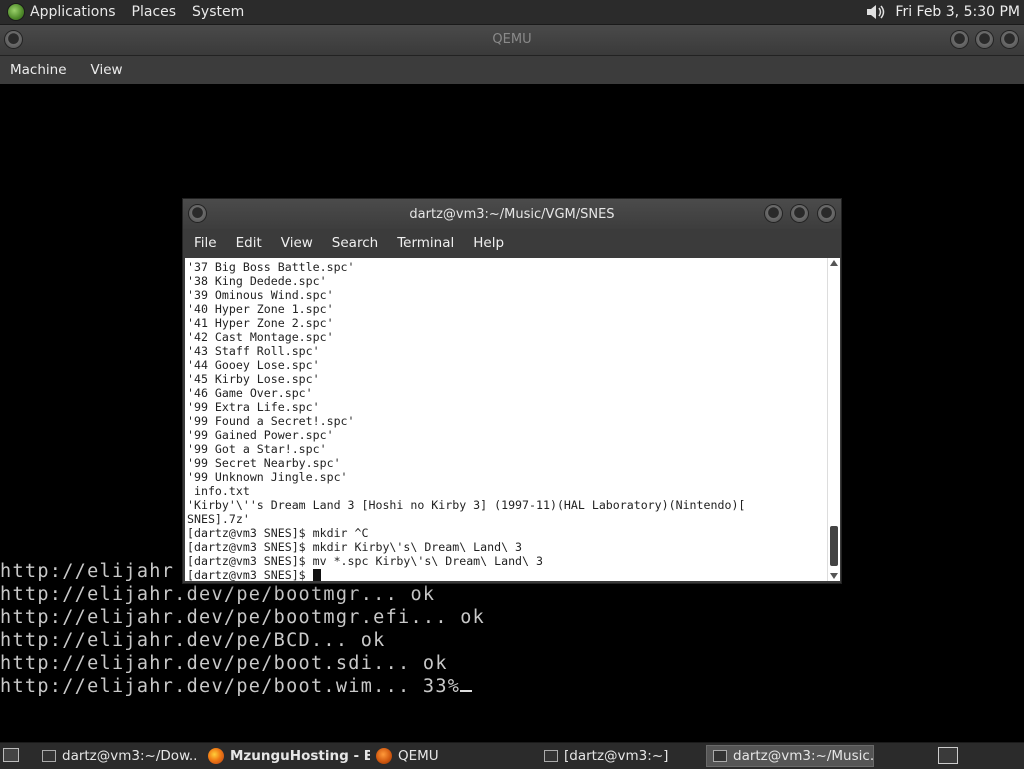  What do you see at coordinates (260, 435) in the screenshot?
I see `terminal-line: '99 Gained Power.spc'` at bounding box center [260, 435].